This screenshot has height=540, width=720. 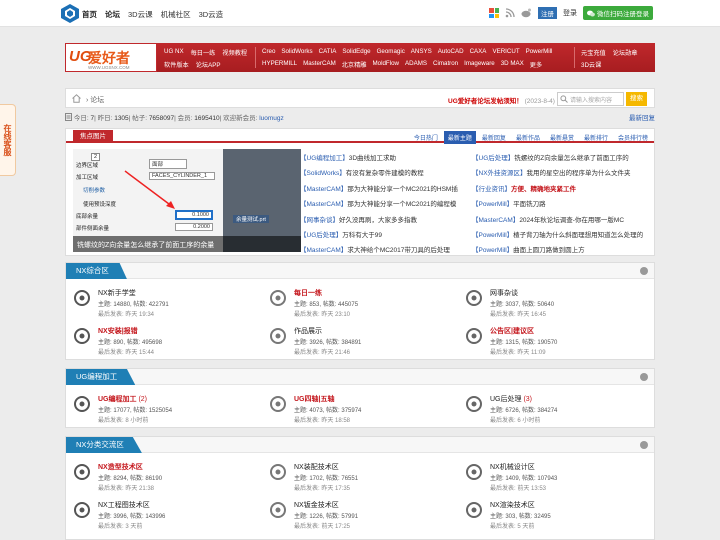 What do you see at coordinates (562, 137) in the screenshot?
I see `tab-latest-bounty: 最新悬赏` at bounding box center [562, 137].